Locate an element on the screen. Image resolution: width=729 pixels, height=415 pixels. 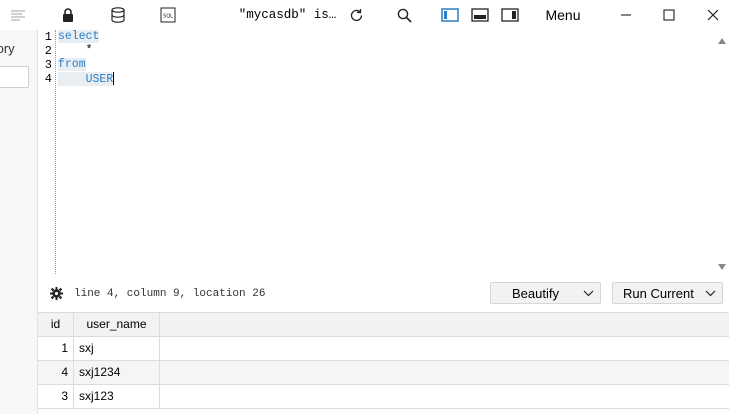
run-current-label: Run Current is located at coordinates (658, 293).